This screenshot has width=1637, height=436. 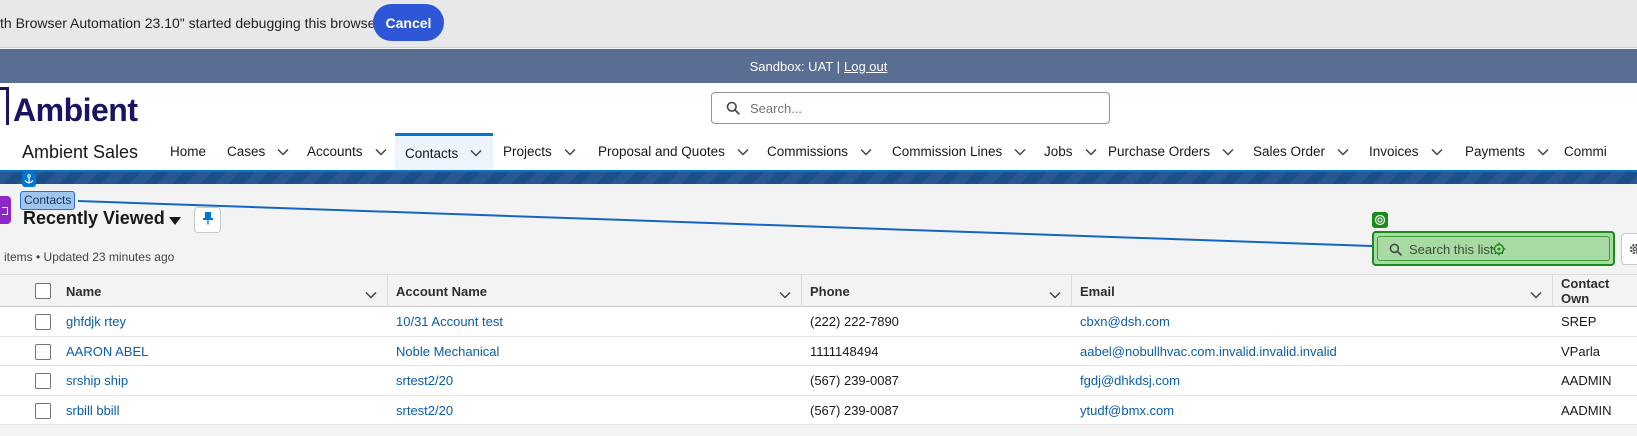 I want to click on nav-item-home: Home, so click(x=188, y=151).